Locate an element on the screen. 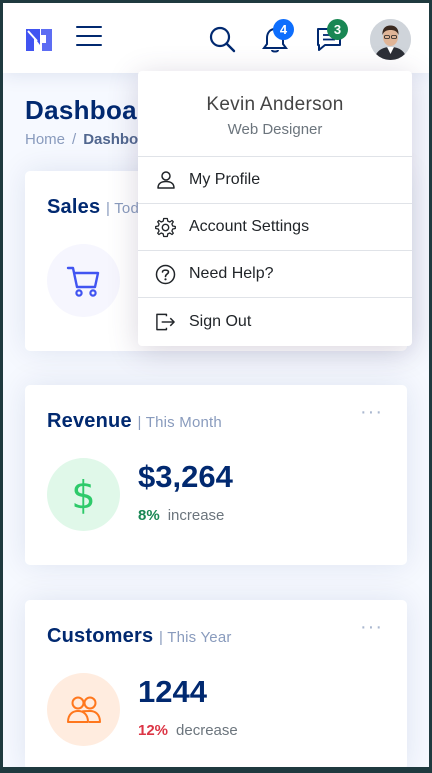 The image size is (432, 773). hamburger-menu-button is located at coordinates (89, 37).